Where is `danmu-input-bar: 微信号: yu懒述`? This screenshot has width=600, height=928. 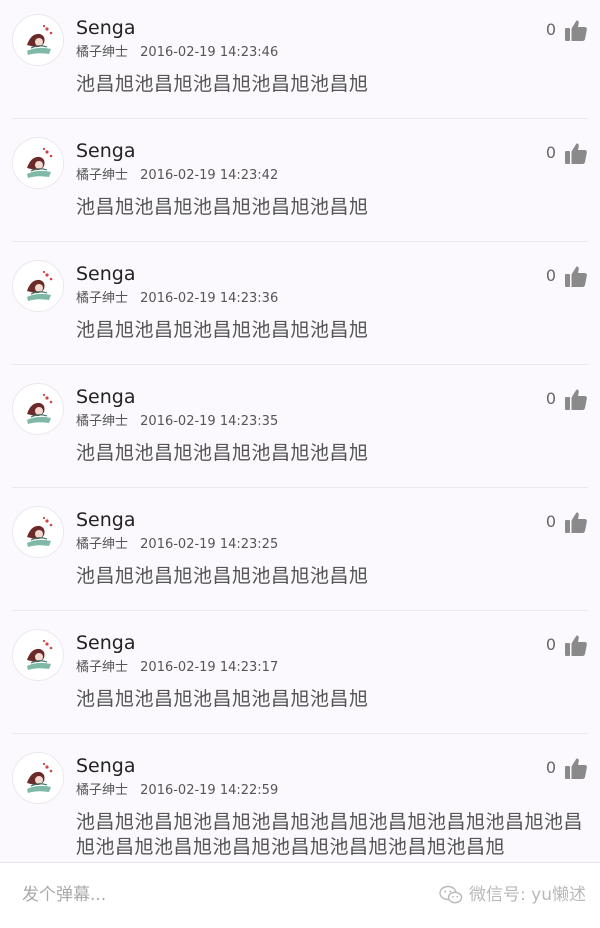
danmu-input-bar: 微信号: yu懒述 is located at coordinates (300, 895).